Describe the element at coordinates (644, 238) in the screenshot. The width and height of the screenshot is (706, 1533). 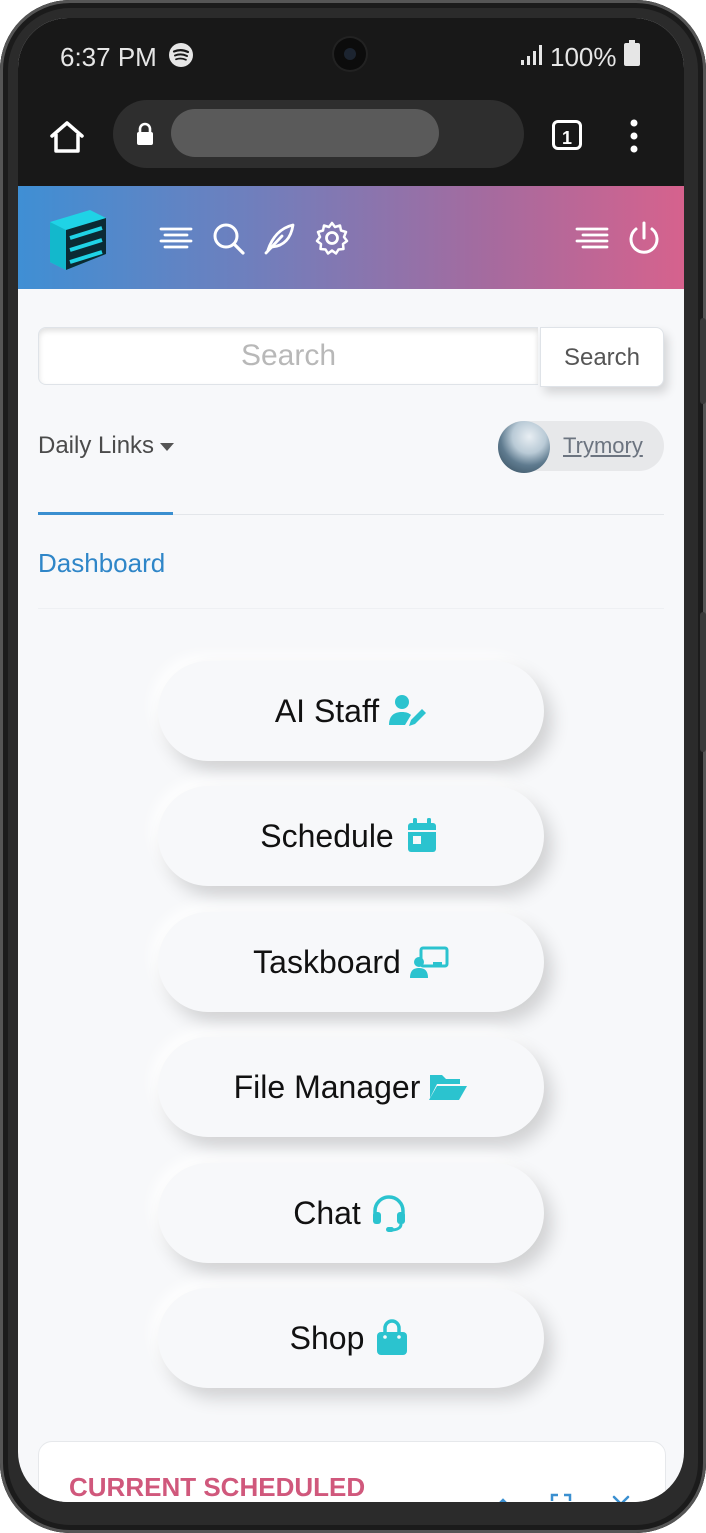
I see `power-icon` at that location.